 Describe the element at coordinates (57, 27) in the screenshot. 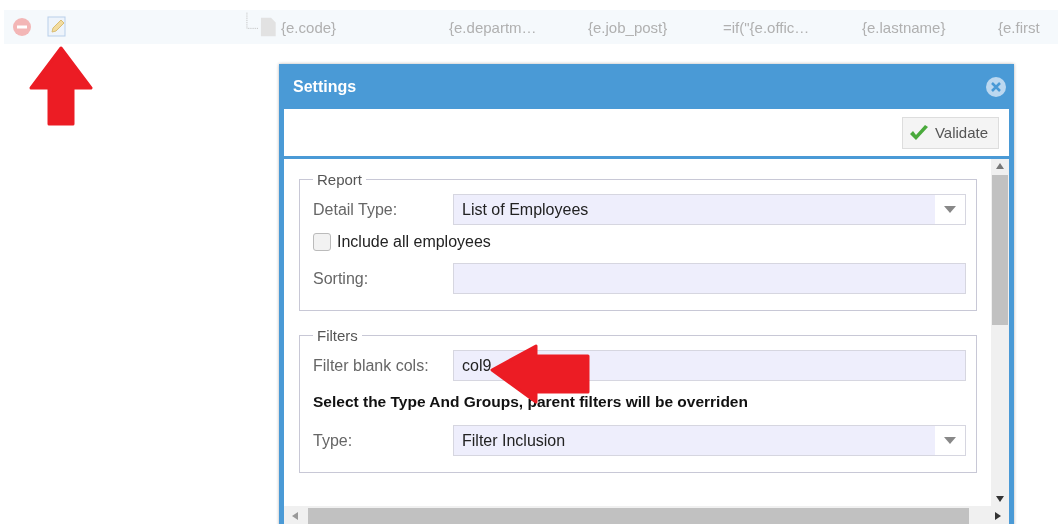

I see `edit-icon` at that location.